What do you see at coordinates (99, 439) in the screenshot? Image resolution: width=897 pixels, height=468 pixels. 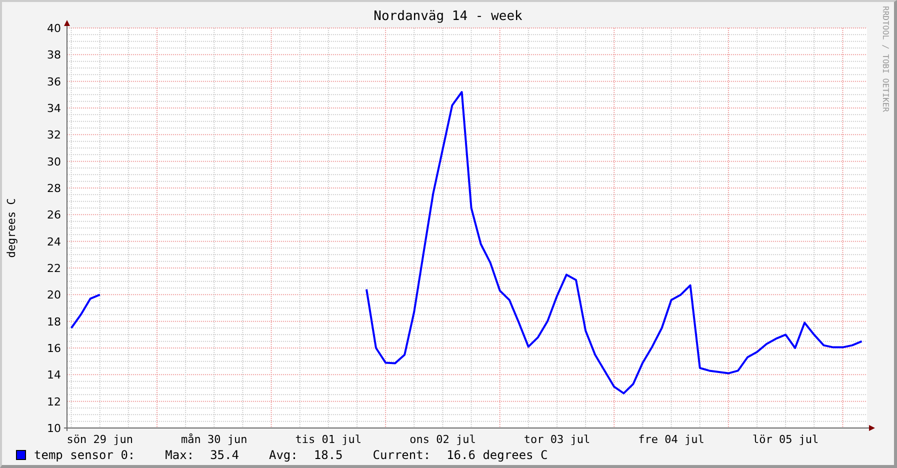 I see `x-tick-label: sön 29 jun` at bounding box center [99, 439].